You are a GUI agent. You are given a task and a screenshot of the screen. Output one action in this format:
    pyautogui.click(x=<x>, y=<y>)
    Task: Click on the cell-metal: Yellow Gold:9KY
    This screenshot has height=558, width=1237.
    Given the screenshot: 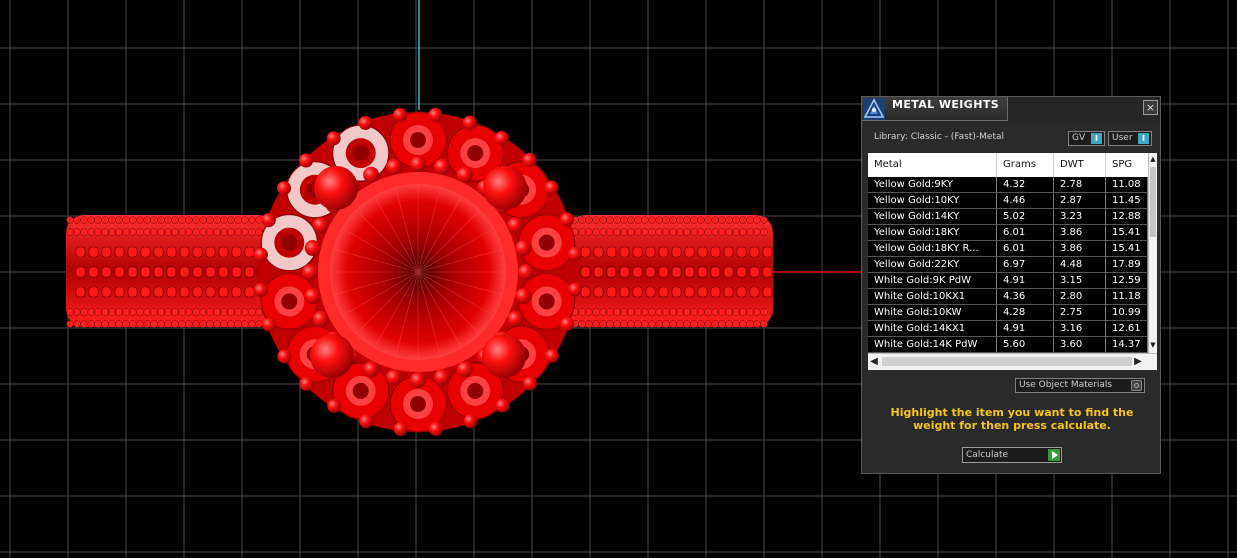 What is the action you would take?
    pyautogui.click(x=932, y=185)
    